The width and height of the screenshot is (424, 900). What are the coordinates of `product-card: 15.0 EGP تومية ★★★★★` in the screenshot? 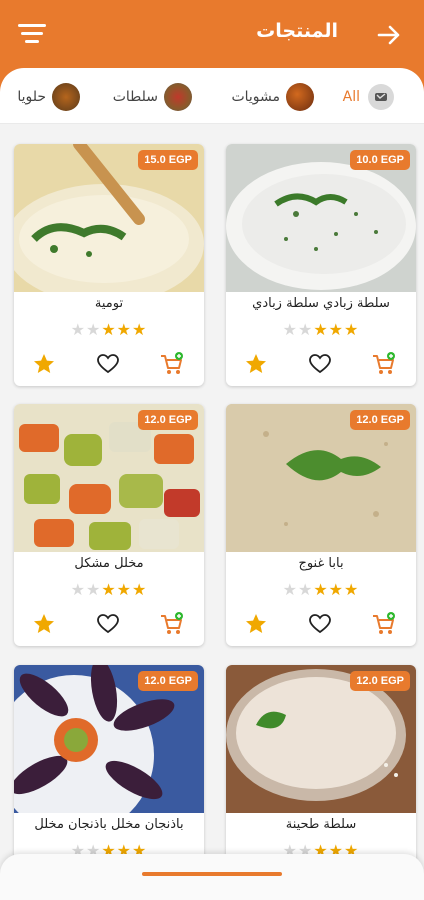 It's located at (109, 265).